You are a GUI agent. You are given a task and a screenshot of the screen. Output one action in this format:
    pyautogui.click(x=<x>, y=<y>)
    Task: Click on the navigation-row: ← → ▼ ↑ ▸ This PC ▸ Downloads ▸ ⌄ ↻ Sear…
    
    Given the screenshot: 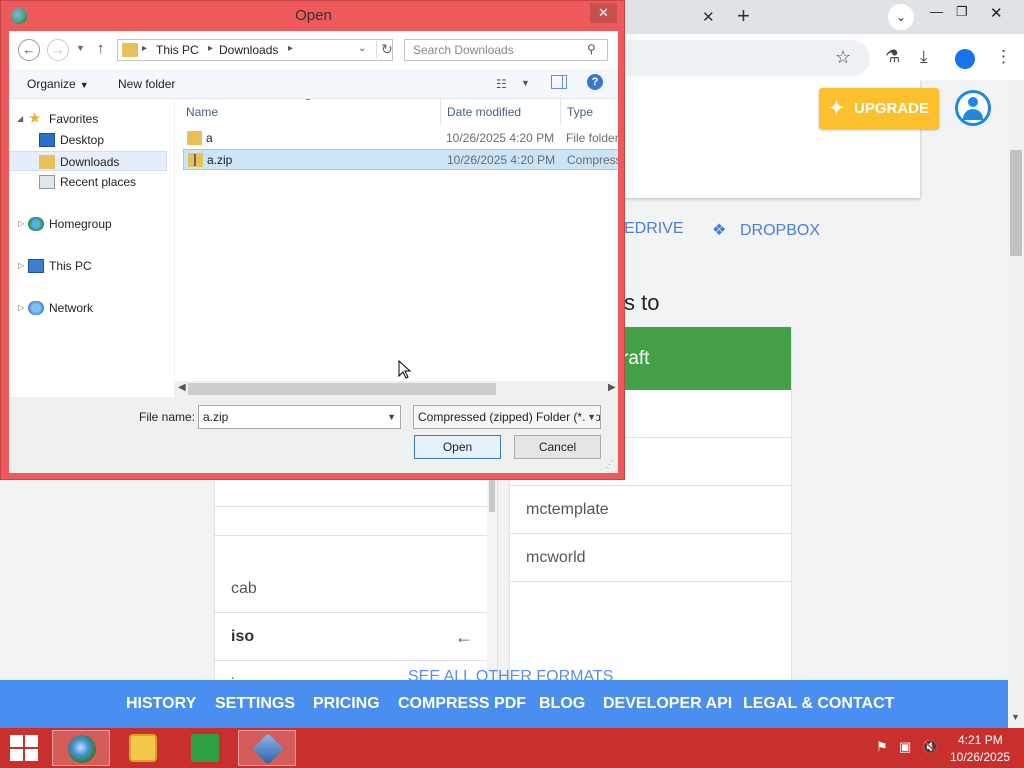 What is the action you would take?
    pyautogui.click(x=313, y=50)
    